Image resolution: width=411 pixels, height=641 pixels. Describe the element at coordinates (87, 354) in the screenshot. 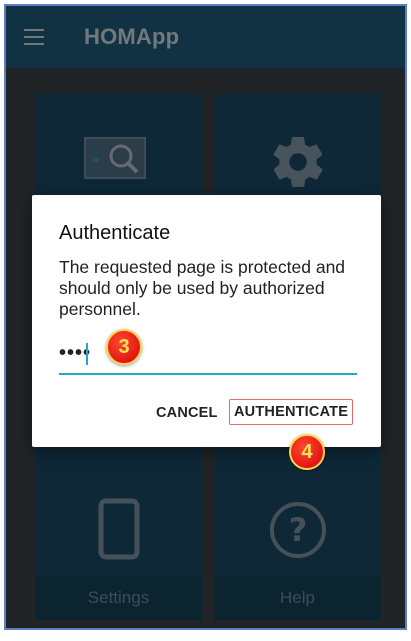

I see `text-cursor` at that location.